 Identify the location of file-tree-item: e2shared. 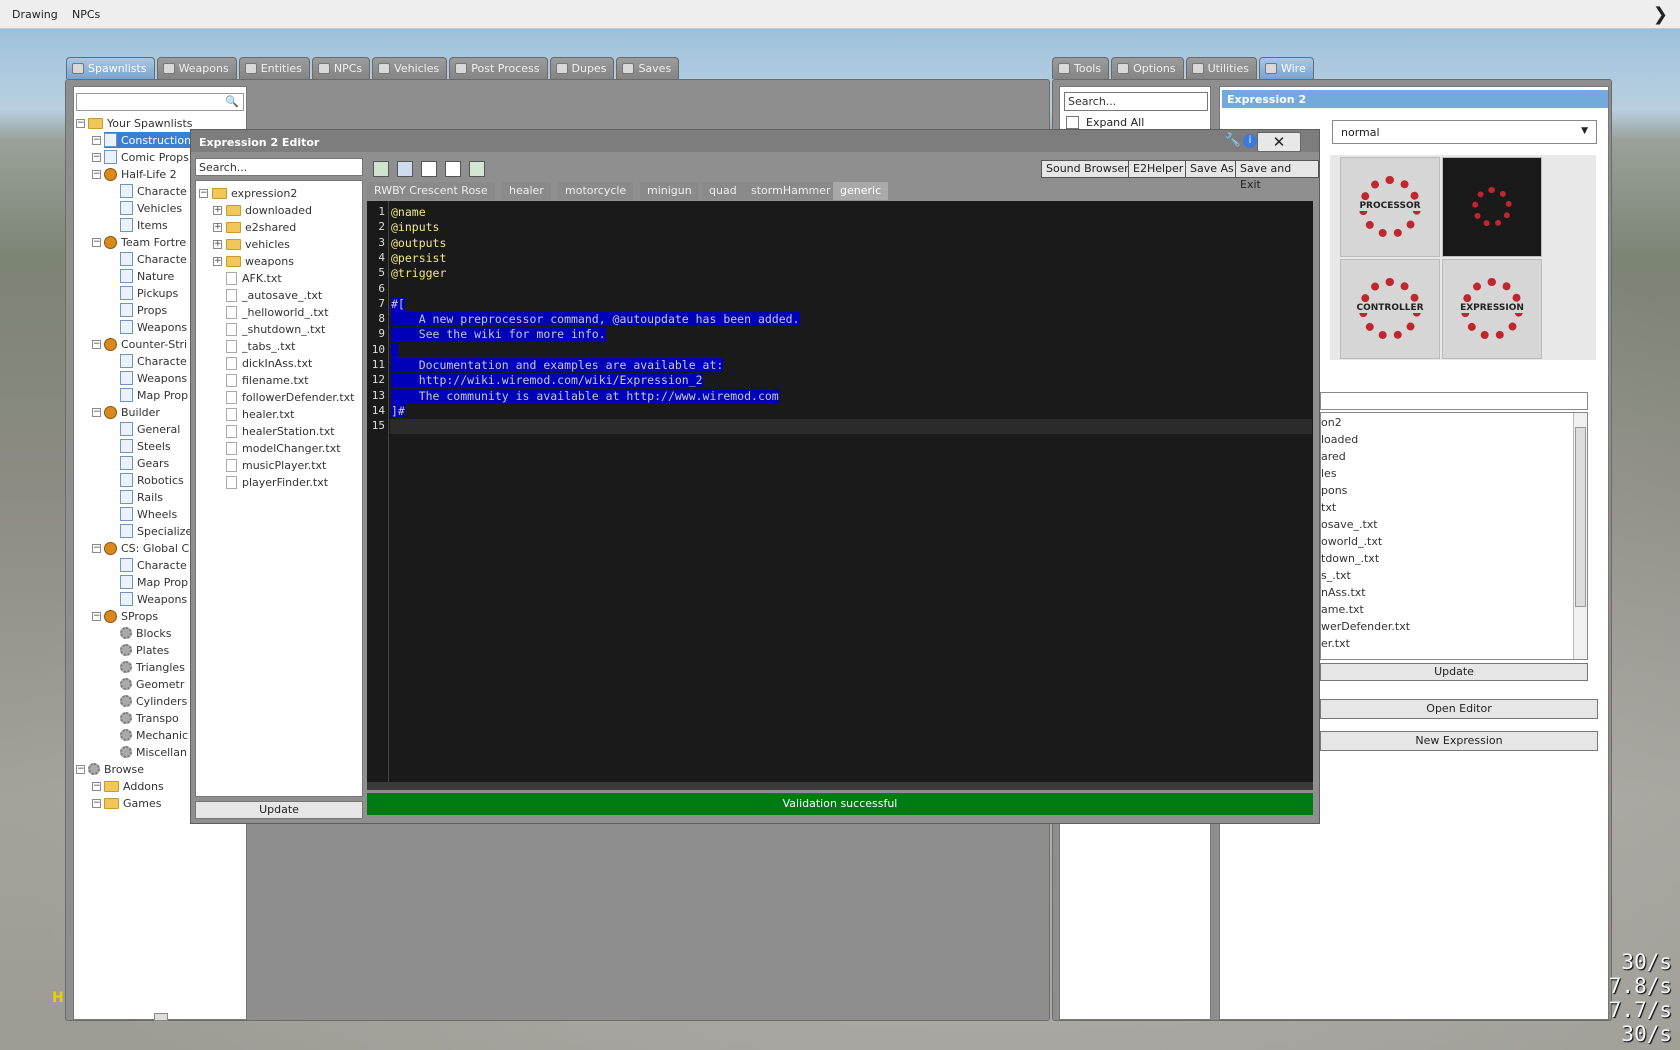
(261, 227).